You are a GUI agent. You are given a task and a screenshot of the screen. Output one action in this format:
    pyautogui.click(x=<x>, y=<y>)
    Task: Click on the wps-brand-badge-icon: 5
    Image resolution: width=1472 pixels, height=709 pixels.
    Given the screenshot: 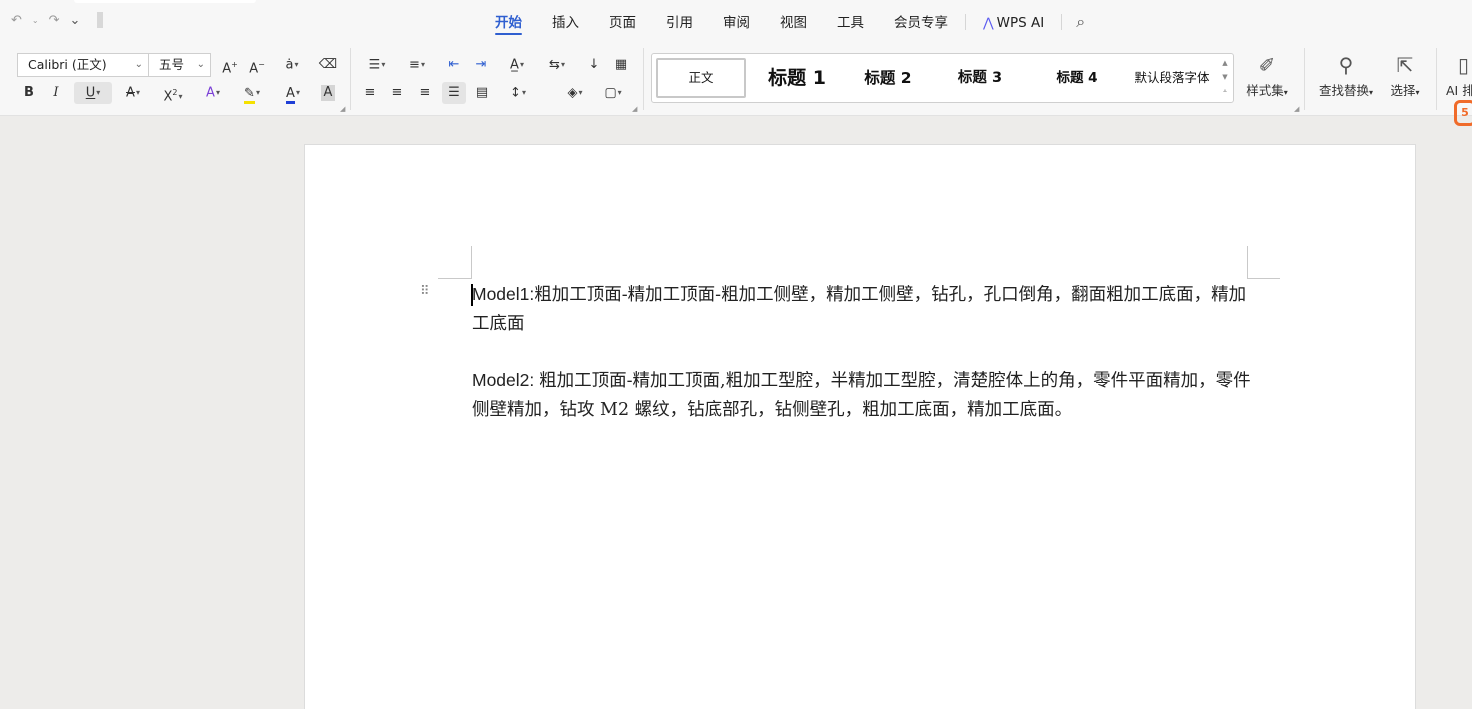 What is the action you would take?
    pyautogui.click(x=1463, y=113)
    